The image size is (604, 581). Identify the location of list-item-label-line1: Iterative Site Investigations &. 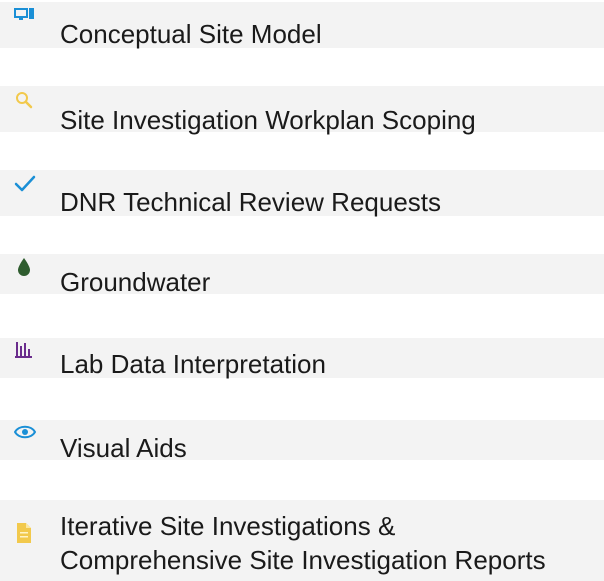
(228, 526).